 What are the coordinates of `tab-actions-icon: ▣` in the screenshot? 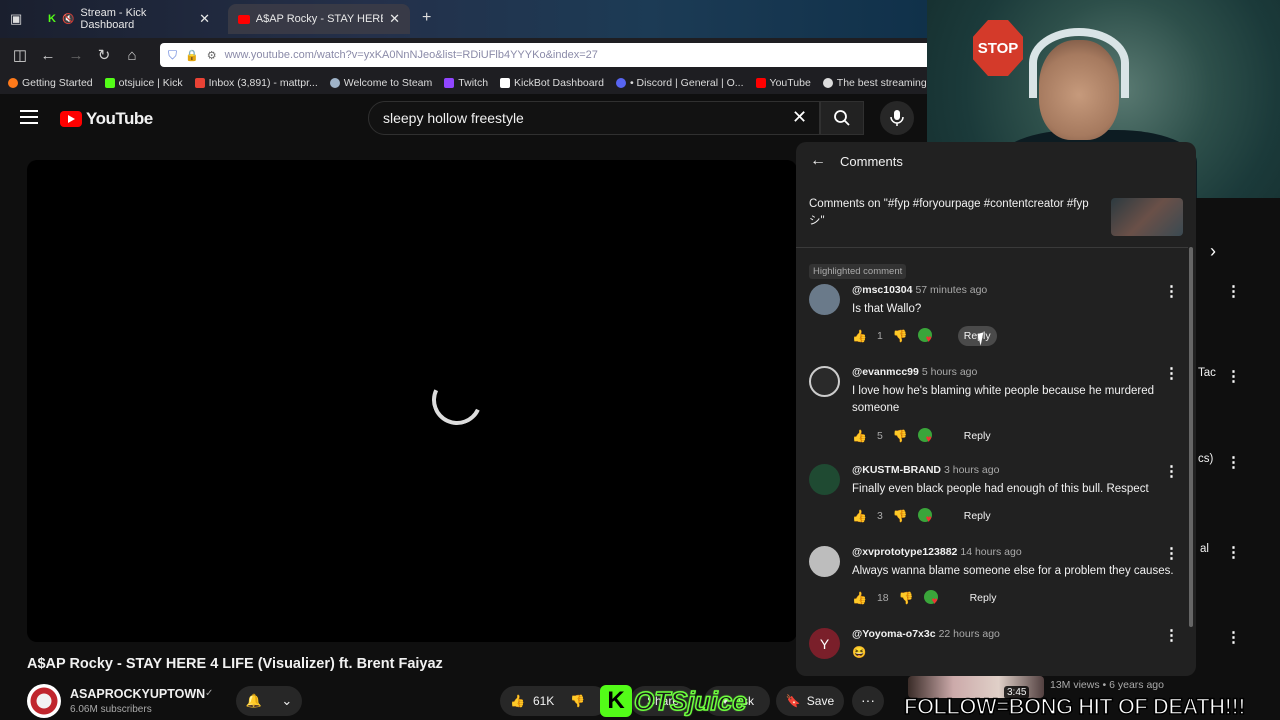 It's located at (16, 19).